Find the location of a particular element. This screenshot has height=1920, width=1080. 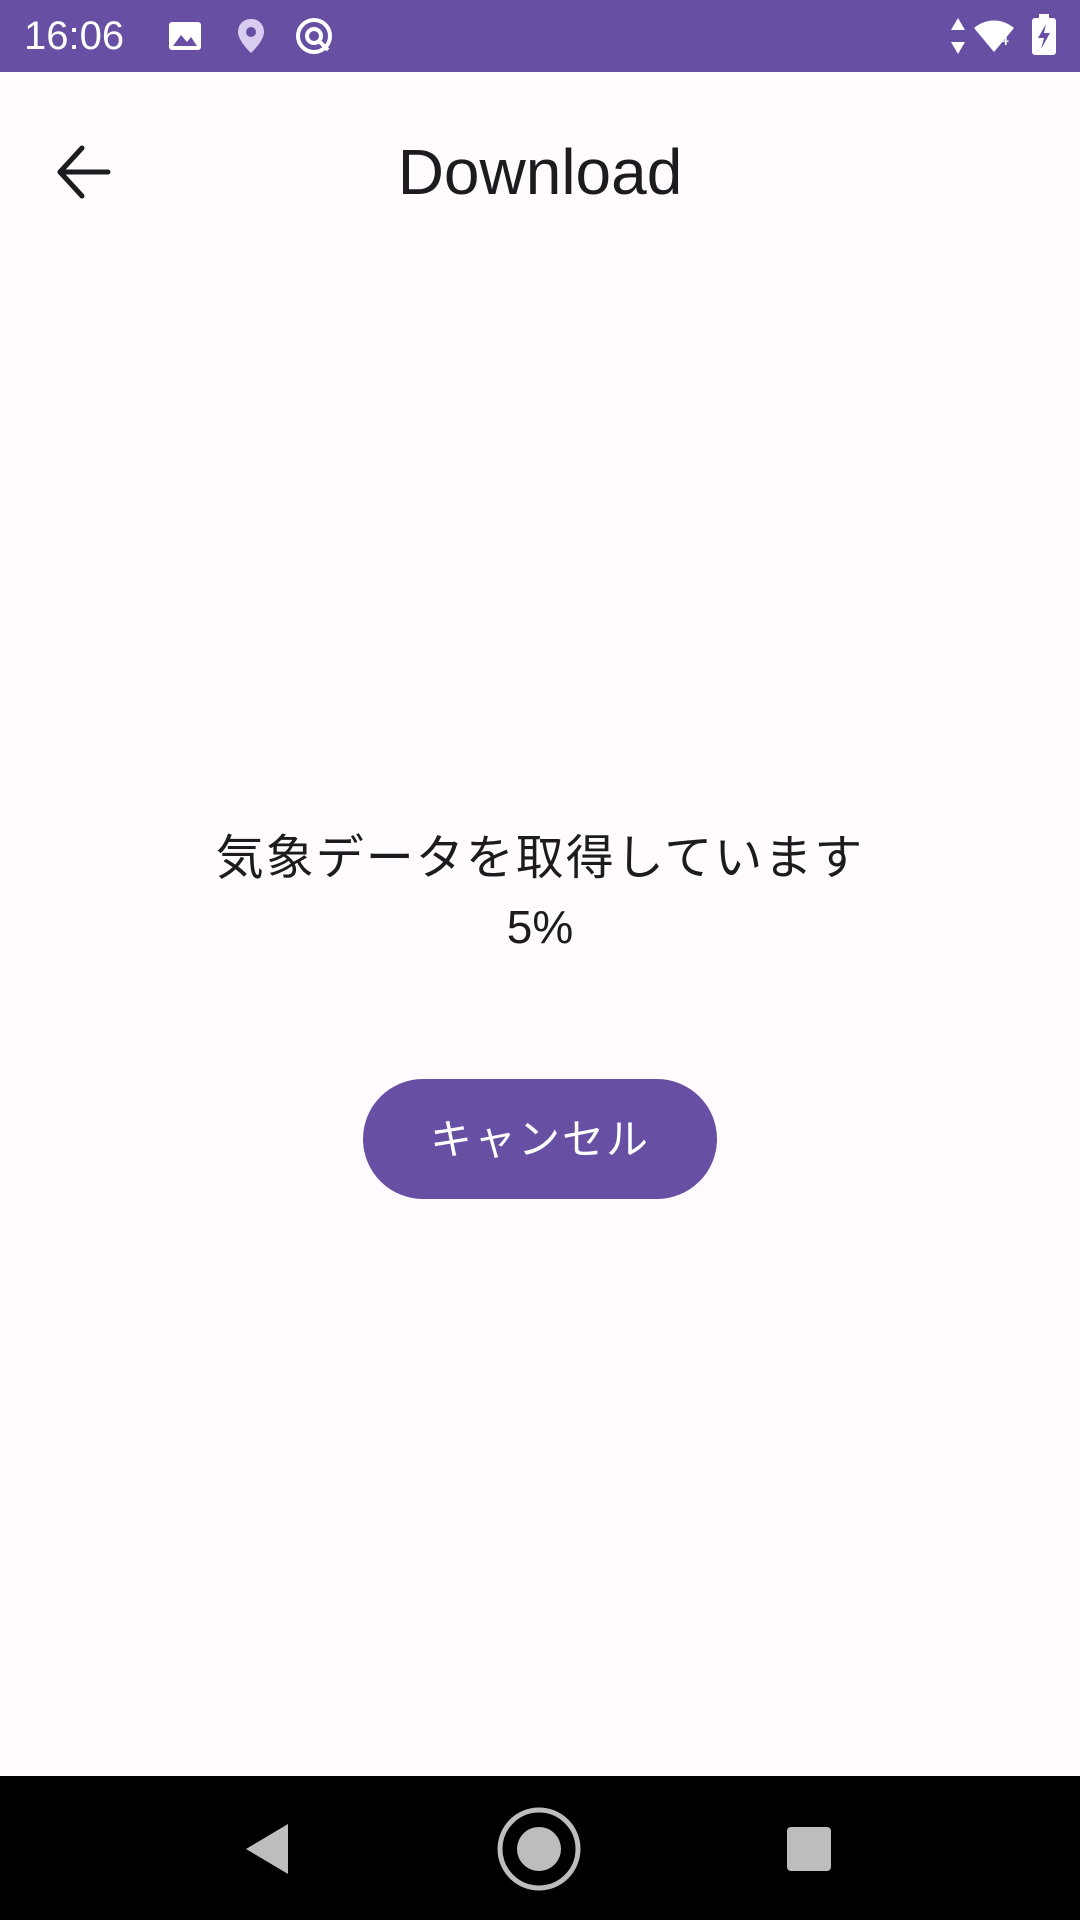

home-circle-icon is located at coordinates (539, 1849).